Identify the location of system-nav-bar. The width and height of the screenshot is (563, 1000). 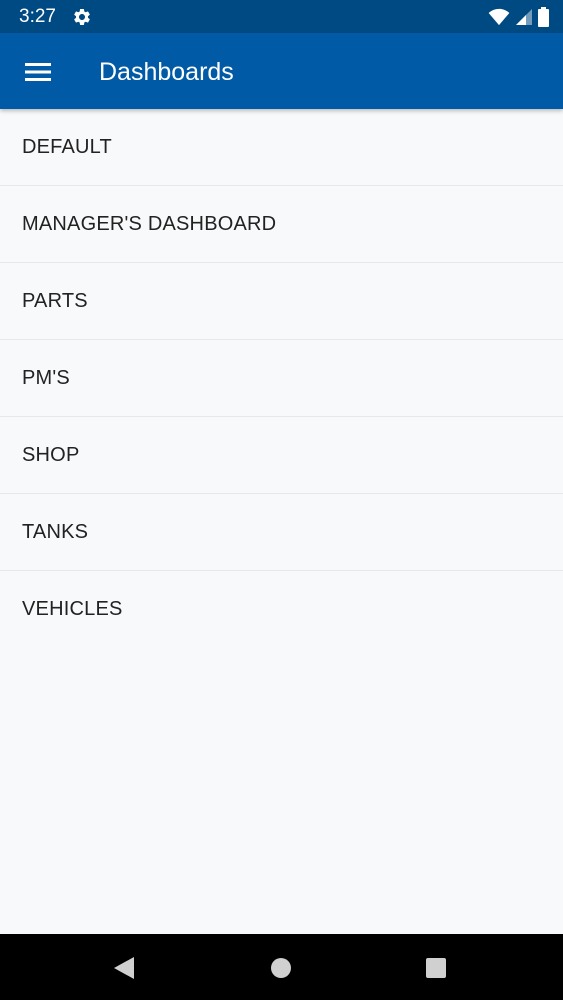
(281, 967).